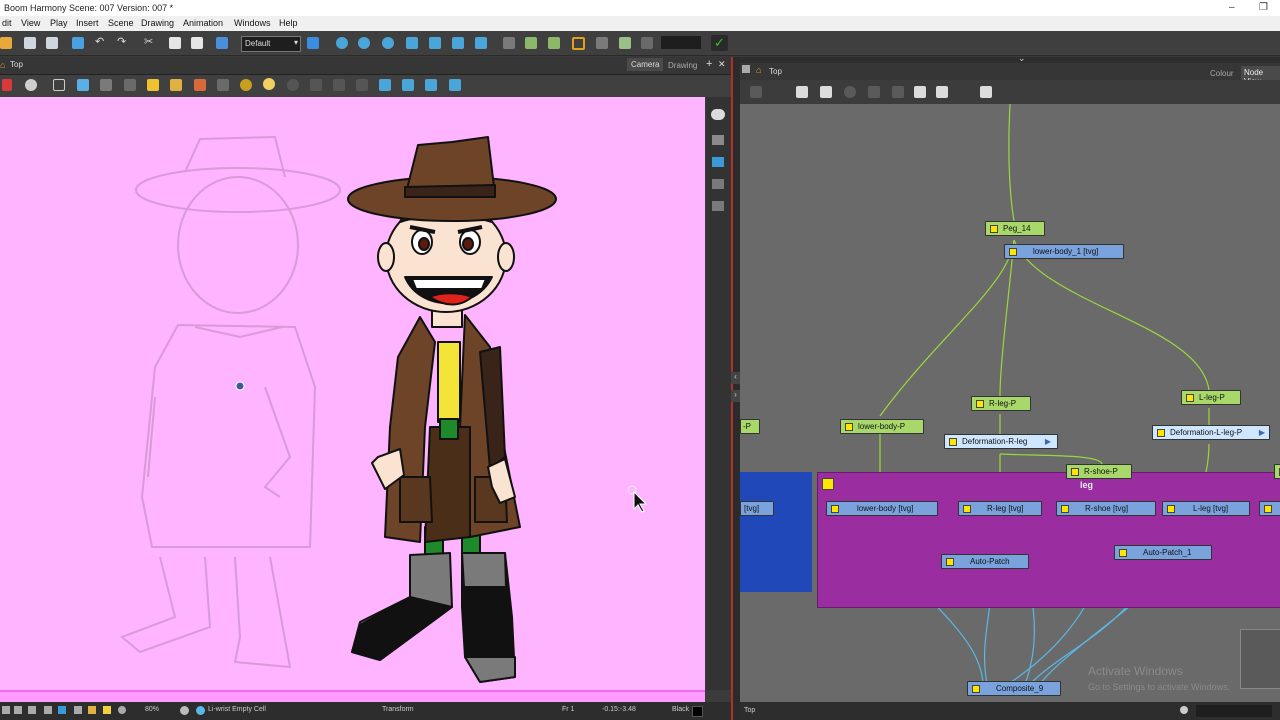 The image size is (1280, 720). Describe the element at coordinates (874, 92) in the screenshot. I see `node-tool-5-icon` at that location.